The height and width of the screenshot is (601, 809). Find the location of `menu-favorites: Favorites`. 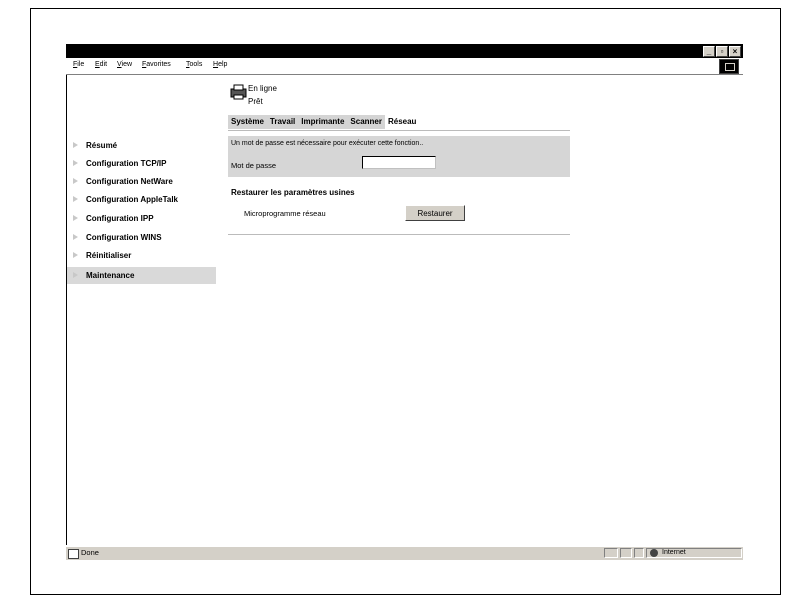

menu-favorites: Favorites is located at coordinates (156, 64).